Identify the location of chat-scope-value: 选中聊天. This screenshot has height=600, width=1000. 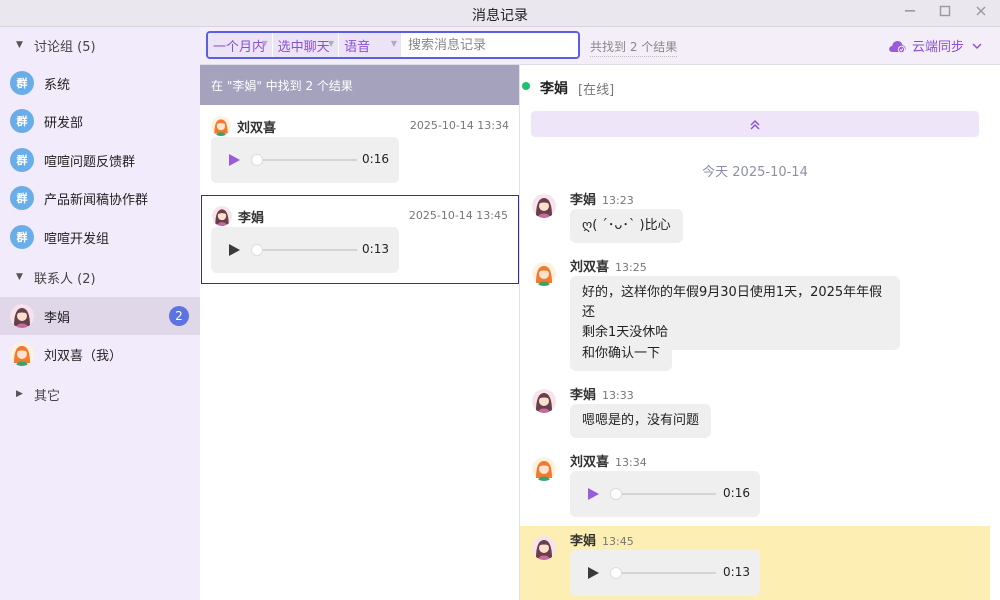
(303, 47).